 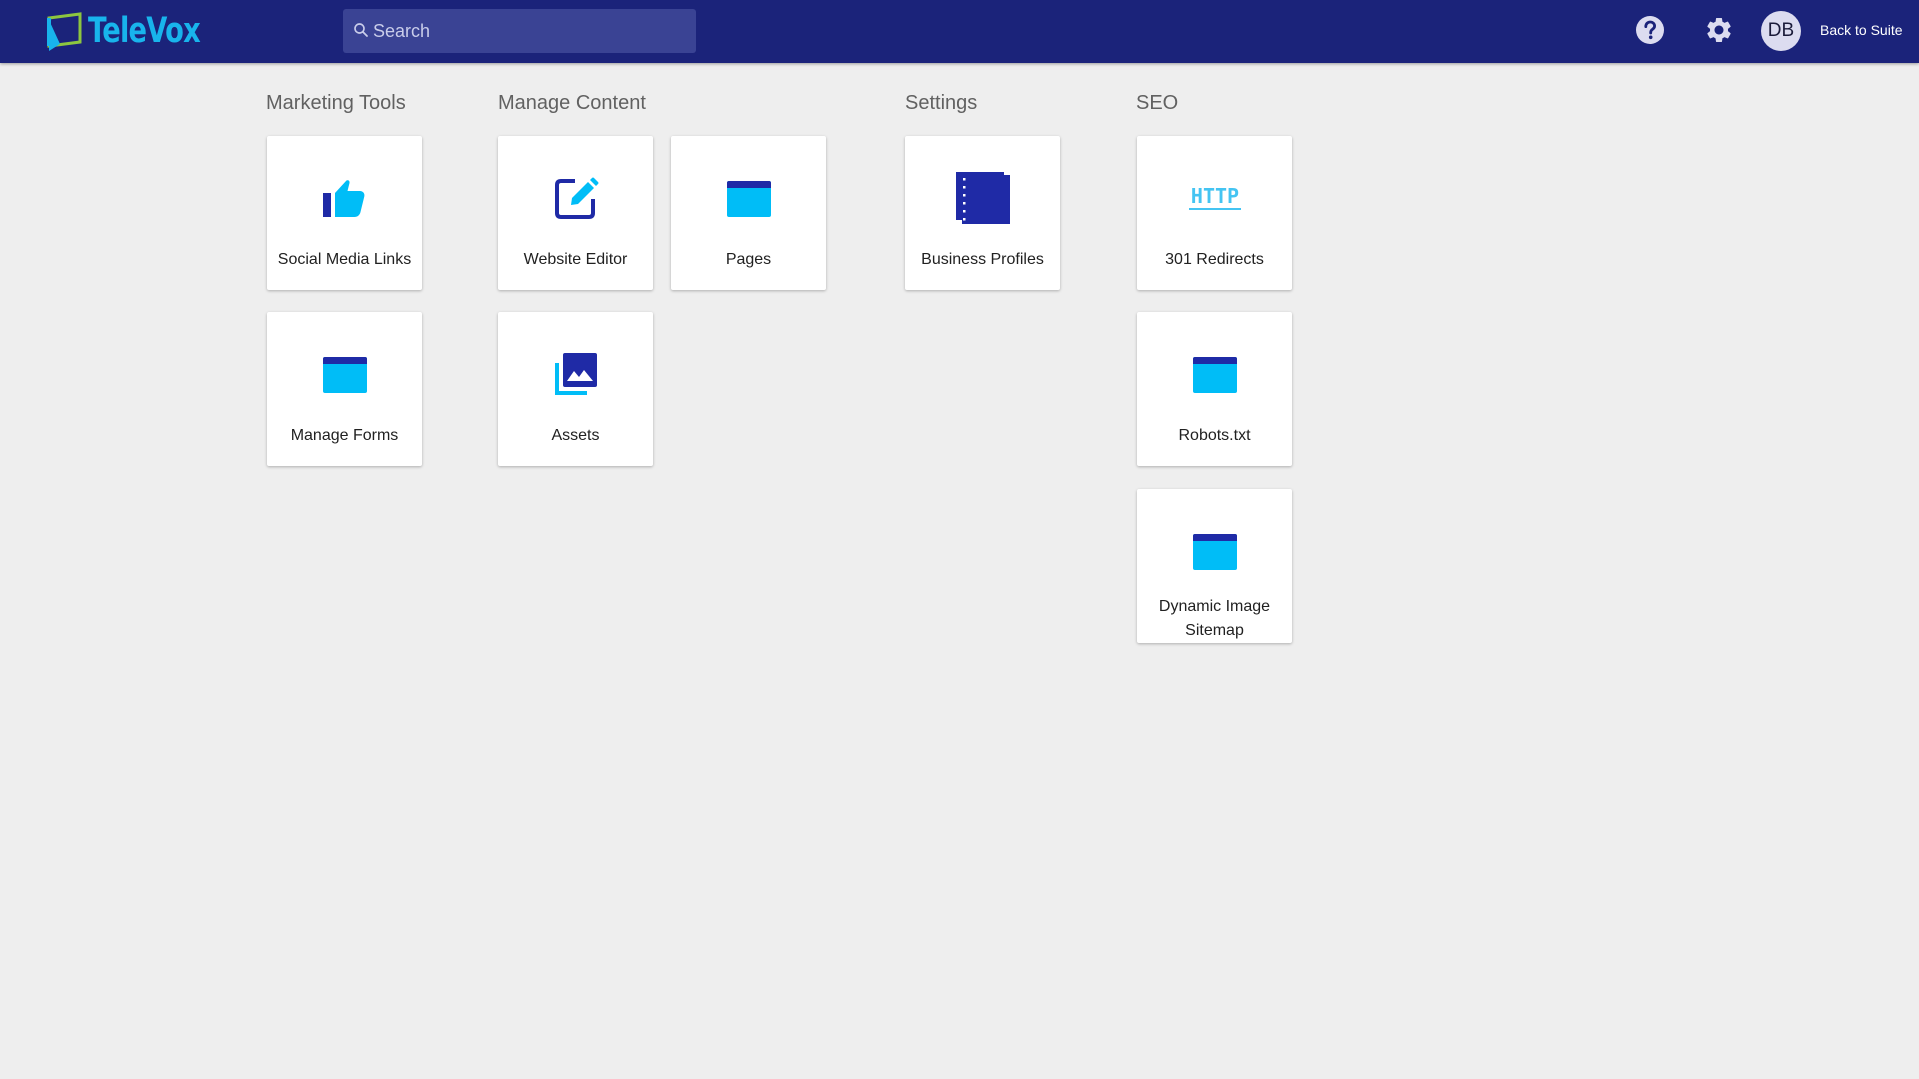 I want to click on tile-pages: Pages, so click(x=748, y=213).